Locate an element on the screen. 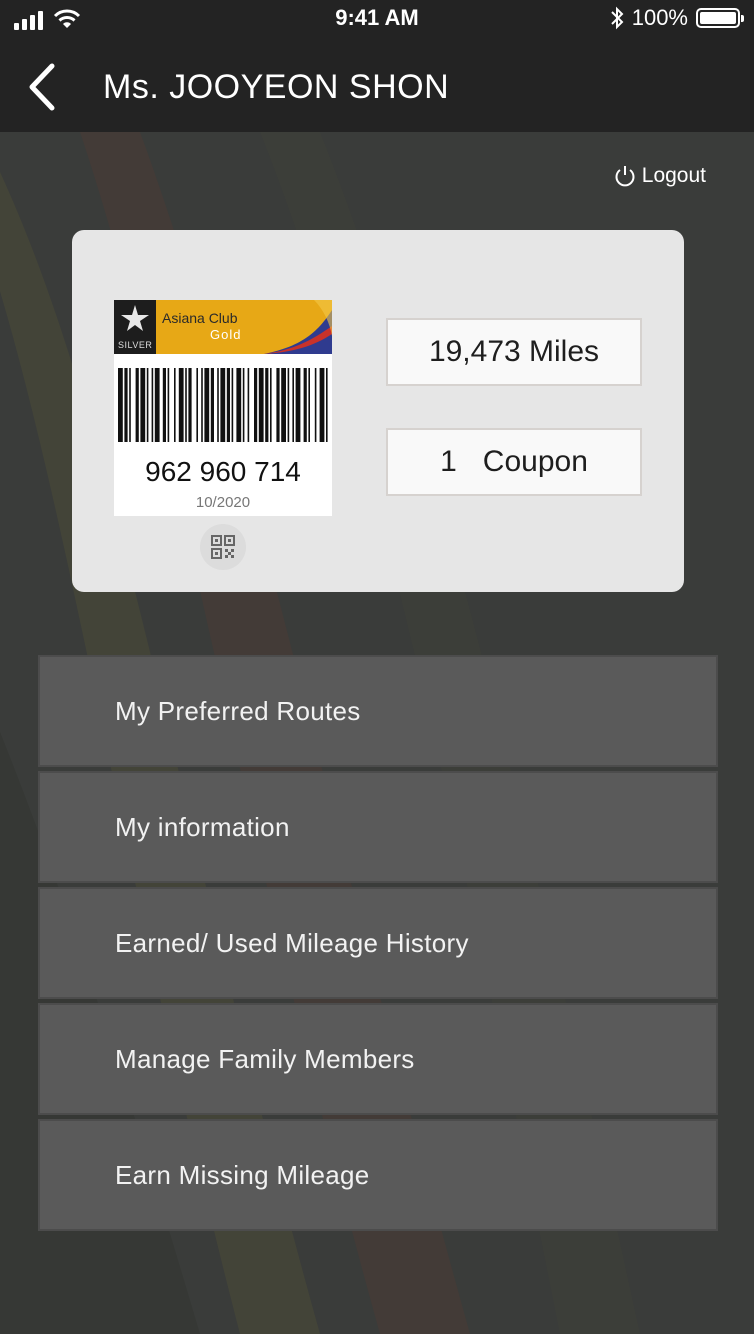 The height and width of the screenshot is (1334, 754). battery-percent: 100% is located at coordinates (659, 17).